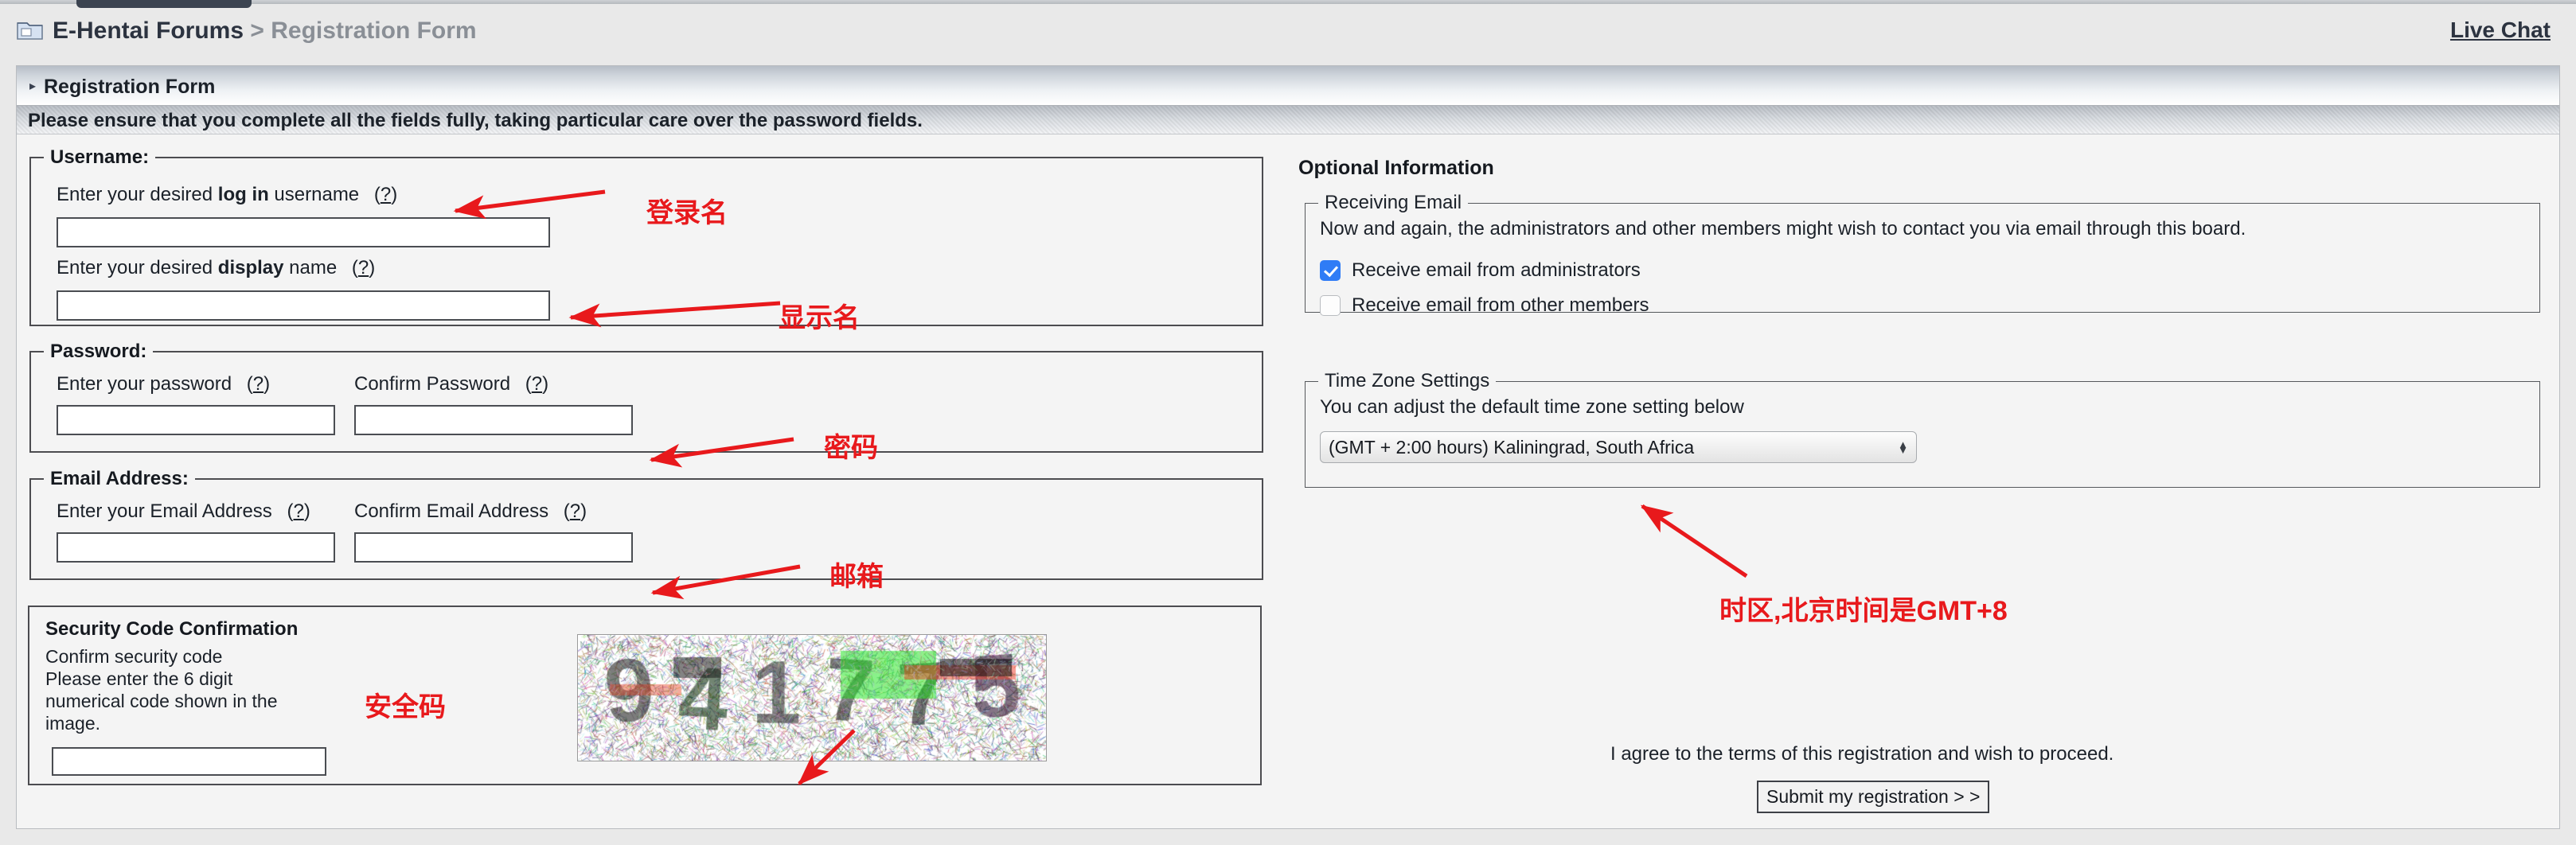 The height and width of the screenshot is (845, 2576). I want to click on login-label-bold: log in, so click(243, 194).